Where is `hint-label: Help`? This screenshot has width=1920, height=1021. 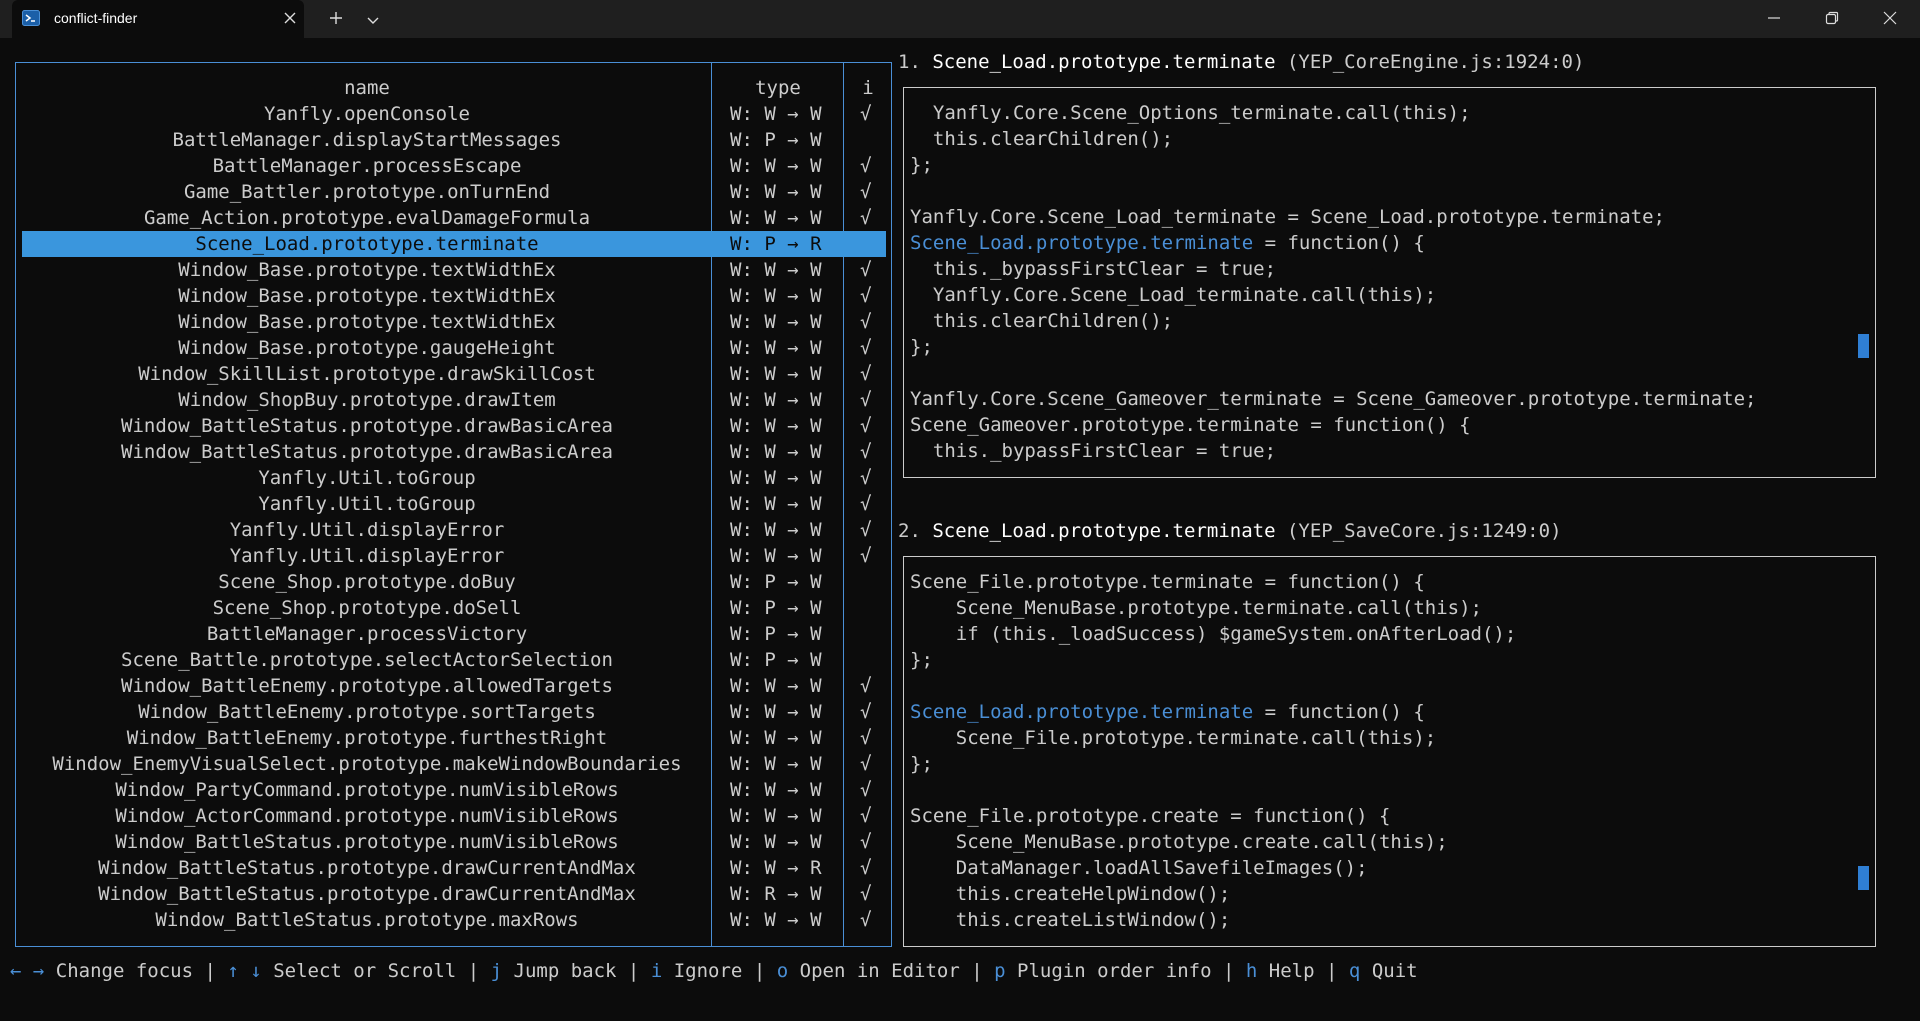
hint-label: Help is located at coordinates (1291, 971).